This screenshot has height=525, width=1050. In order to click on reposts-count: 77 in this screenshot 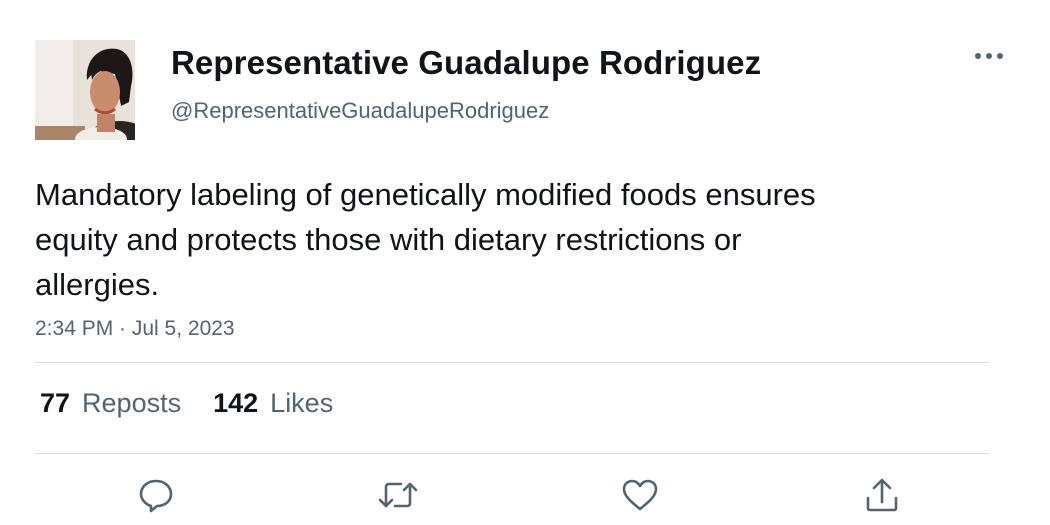, I will do `click(55, 403)`.